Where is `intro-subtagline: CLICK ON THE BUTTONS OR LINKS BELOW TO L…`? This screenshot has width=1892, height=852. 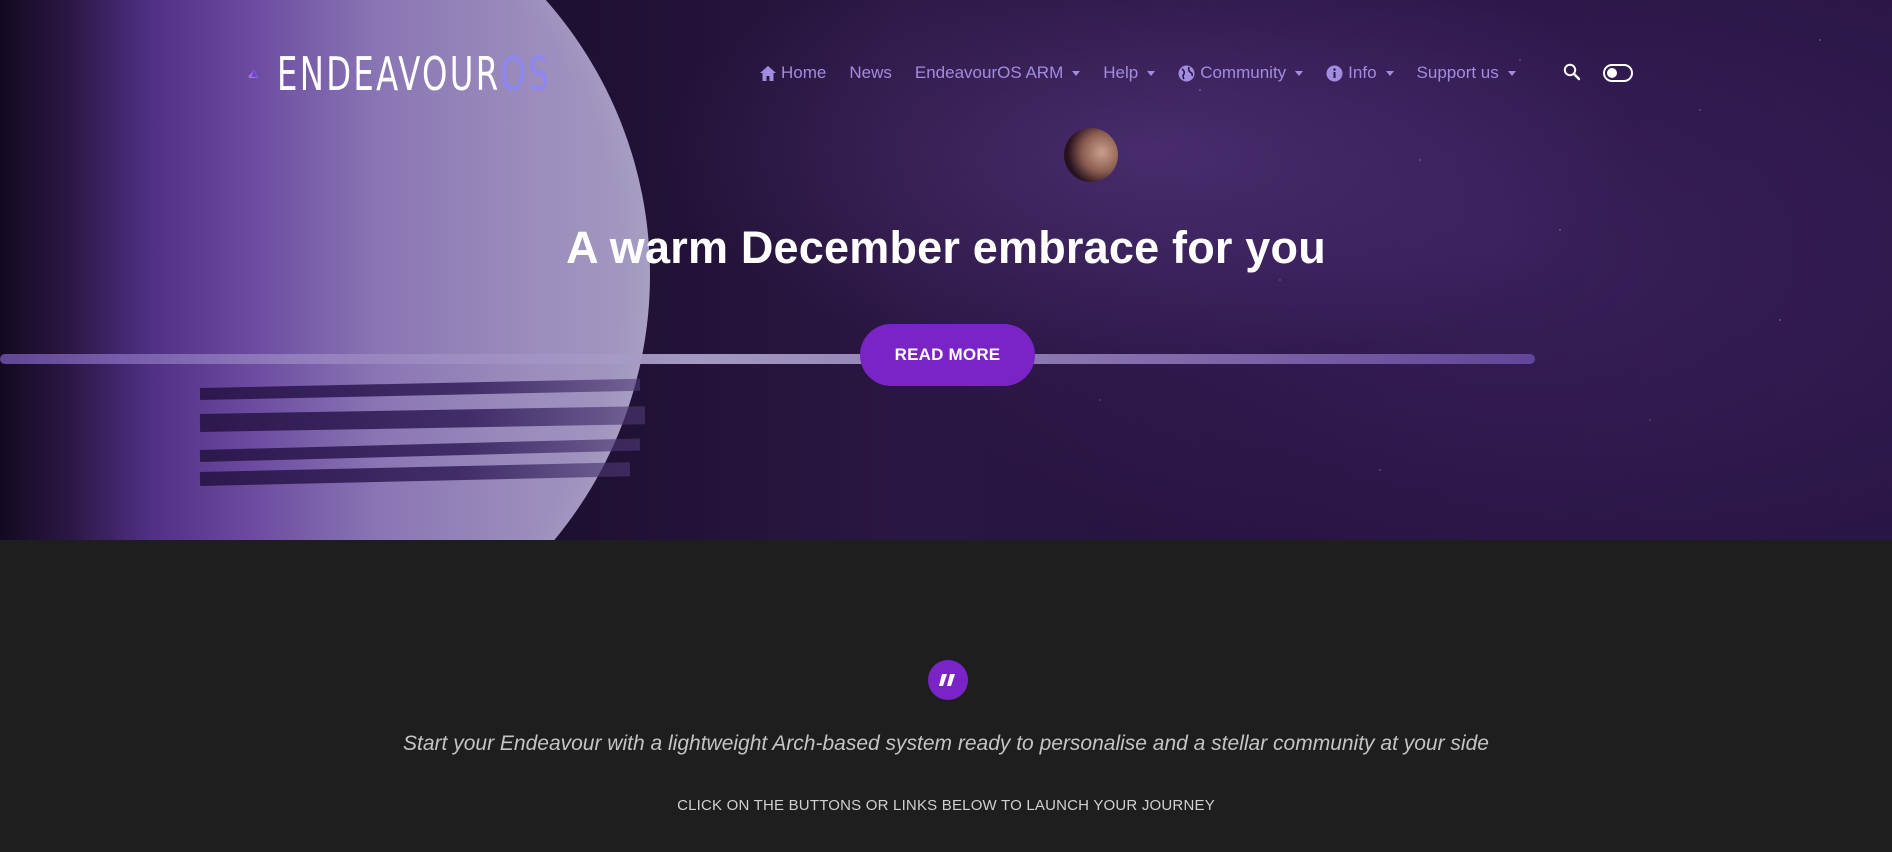
intro-subtagline: CLICK ON THE BUTTONS OR LINKS BELOW TO L… is located at coordinates (946, 805).